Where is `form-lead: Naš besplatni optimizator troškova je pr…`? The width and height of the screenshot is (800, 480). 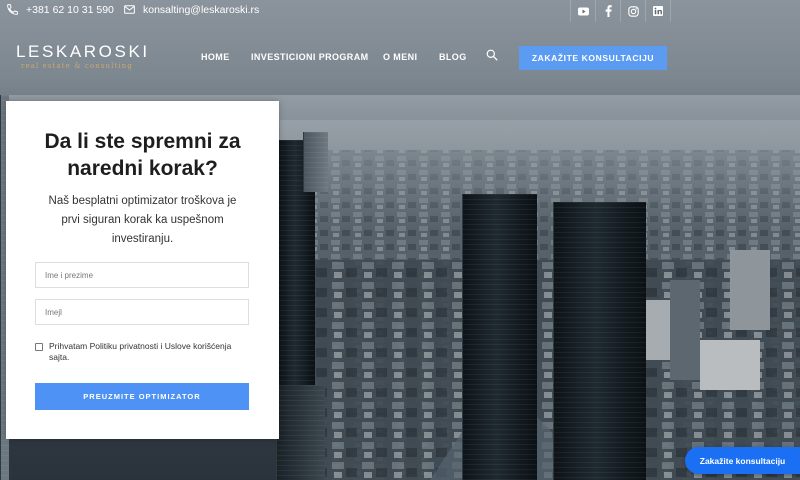 form-lead: Naš besplatni optimizator troškova je pr… is located at coordinates (142, 220).